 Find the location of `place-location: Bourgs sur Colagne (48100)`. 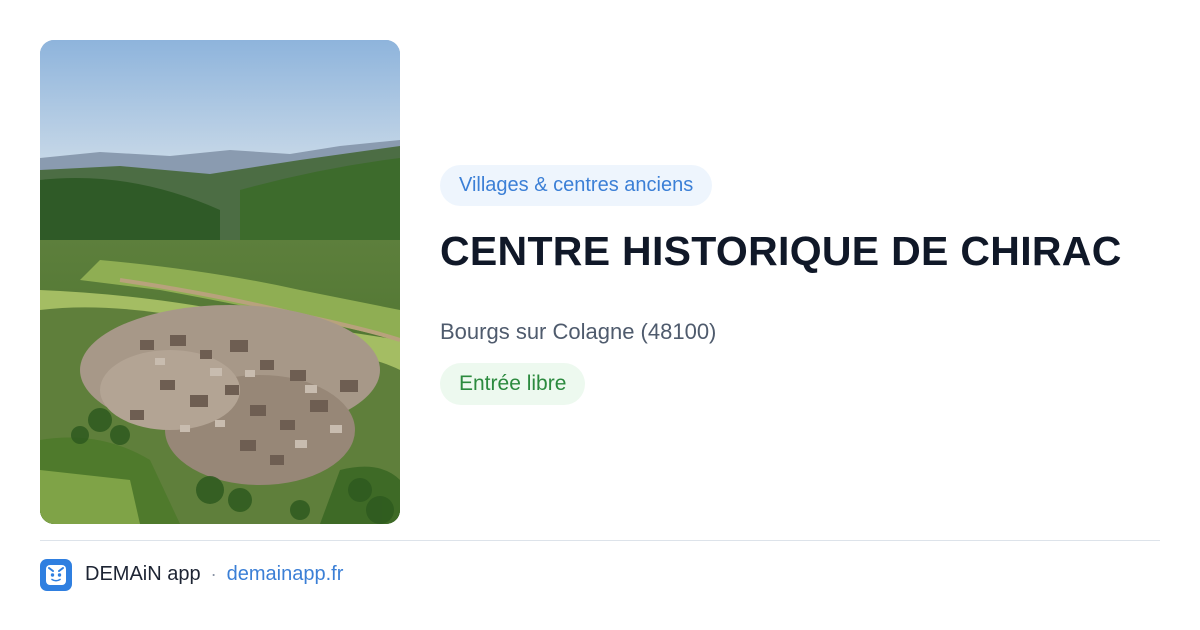

place-location: Bourgs sur Colagne (48100) is located at coordinates (578, 331).